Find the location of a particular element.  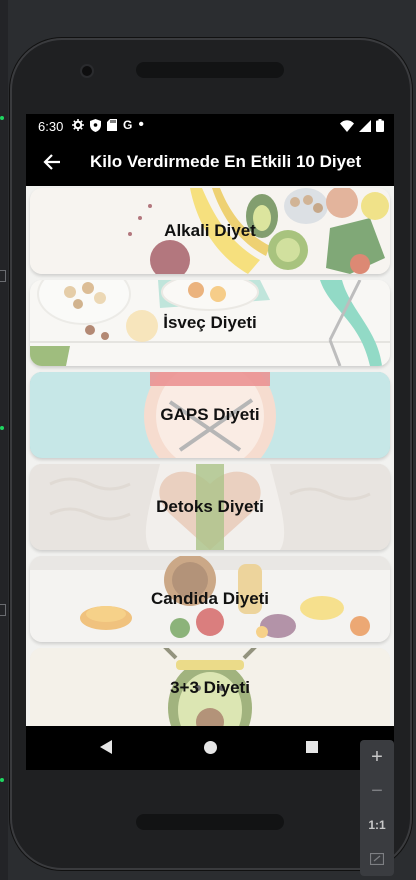

diet-card-3-3: 3+3 Diyeti is located at coordinates (210, 687).